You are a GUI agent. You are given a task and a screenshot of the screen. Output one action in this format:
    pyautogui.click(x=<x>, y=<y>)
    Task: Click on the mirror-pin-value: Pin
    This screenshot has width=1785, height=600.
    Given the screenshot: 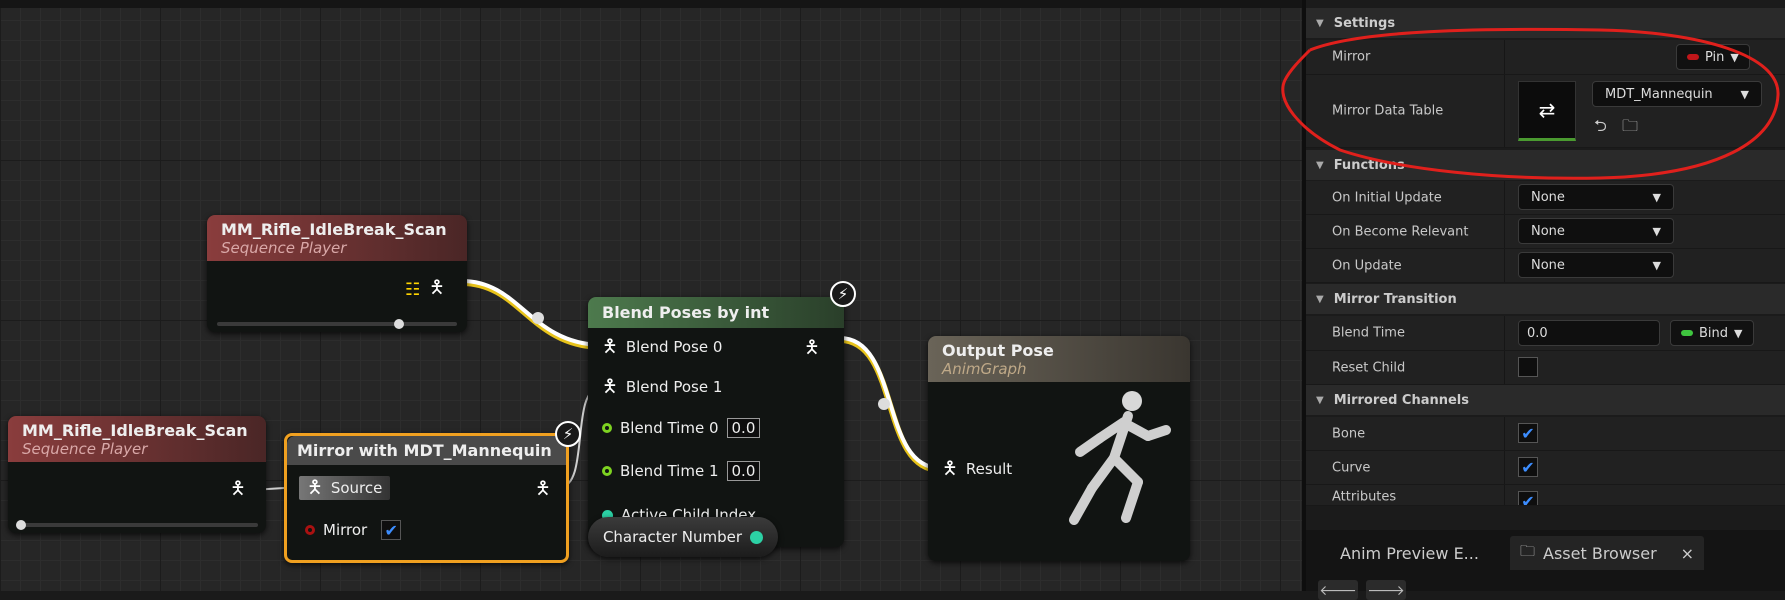 What is the action you would take?
    pyautogui.click(x=1715, y=57)
    